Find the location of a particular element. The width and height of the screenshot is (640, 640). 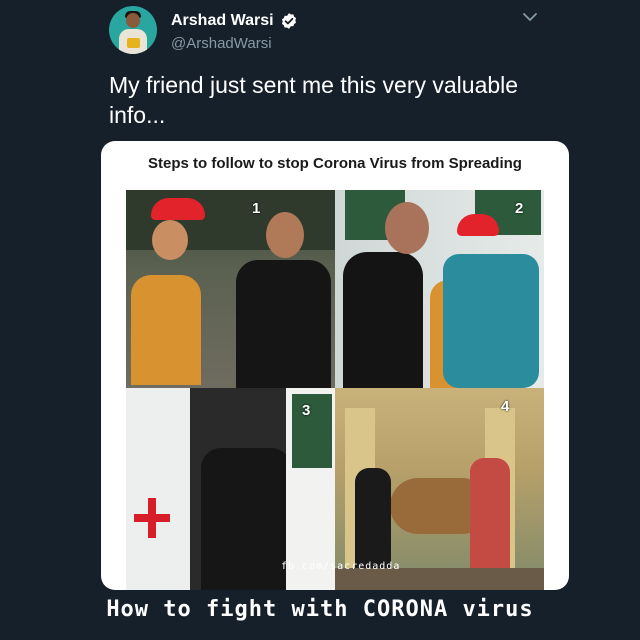

panel-4-number: 4 is located at coordinates (505, 406).